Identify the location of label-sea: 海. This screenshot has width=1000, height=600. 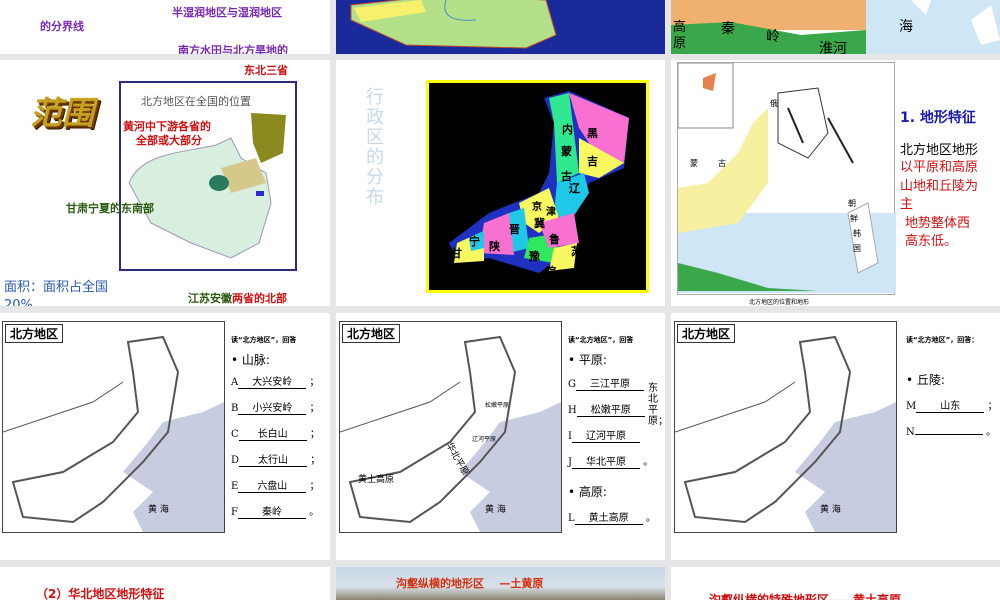
(906, 27).